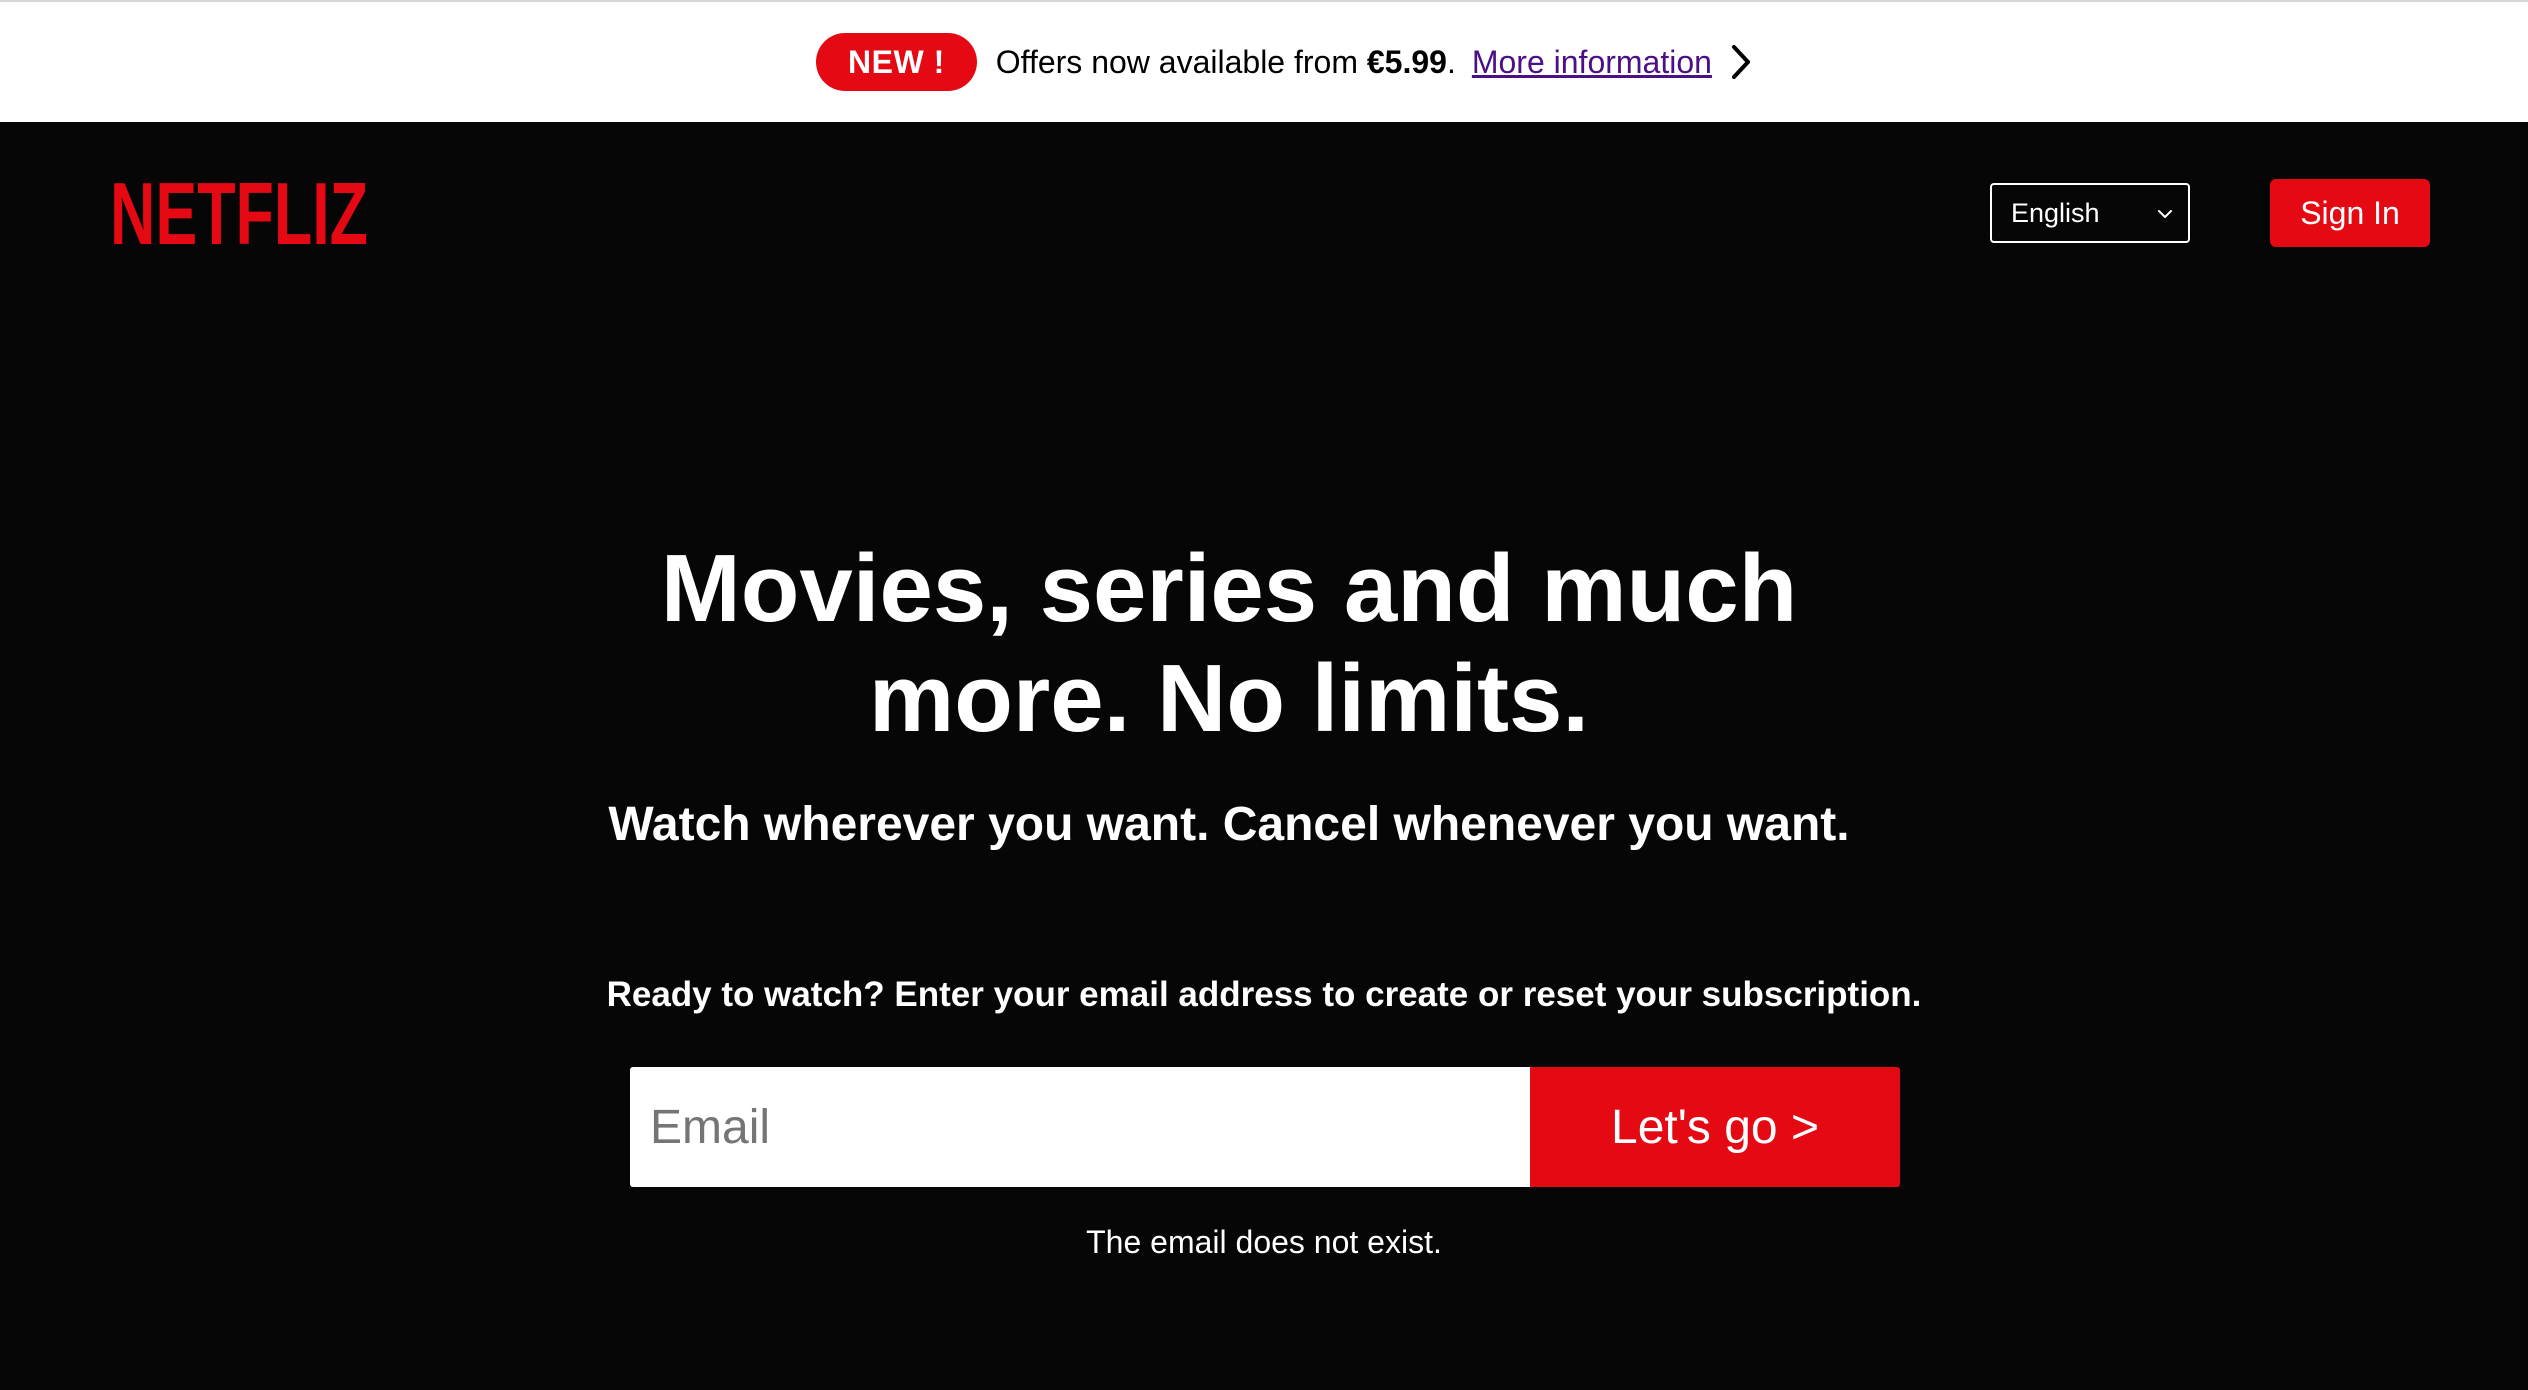 This screenshot has width=2528, height=1390. I want to click on netfliz-logo: NETFLIZ, so click(240, 212).